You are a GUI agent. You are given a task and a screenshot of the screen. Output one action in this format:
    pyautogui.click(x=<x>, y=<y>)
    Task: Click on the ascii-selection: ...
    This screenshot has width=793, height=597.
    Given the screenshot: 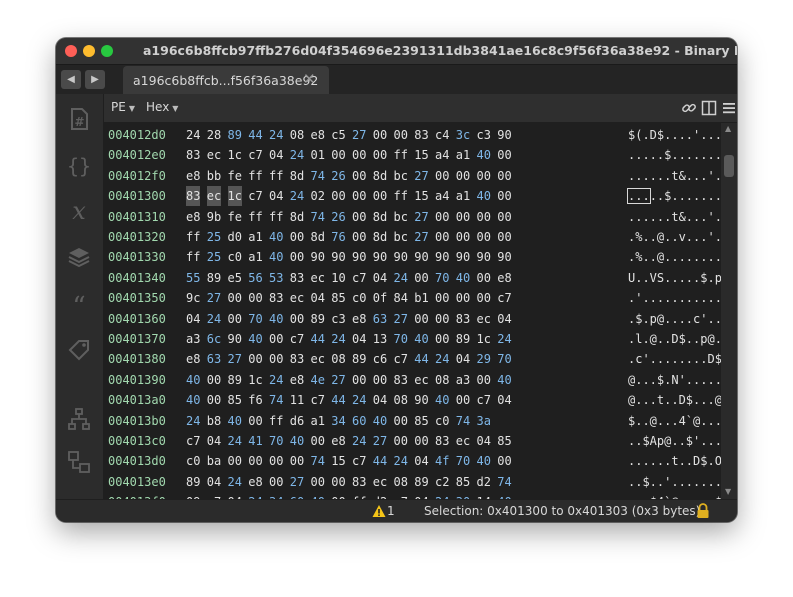 What is the action you would take?
    pyautogui.click(x=639, y=196)
    